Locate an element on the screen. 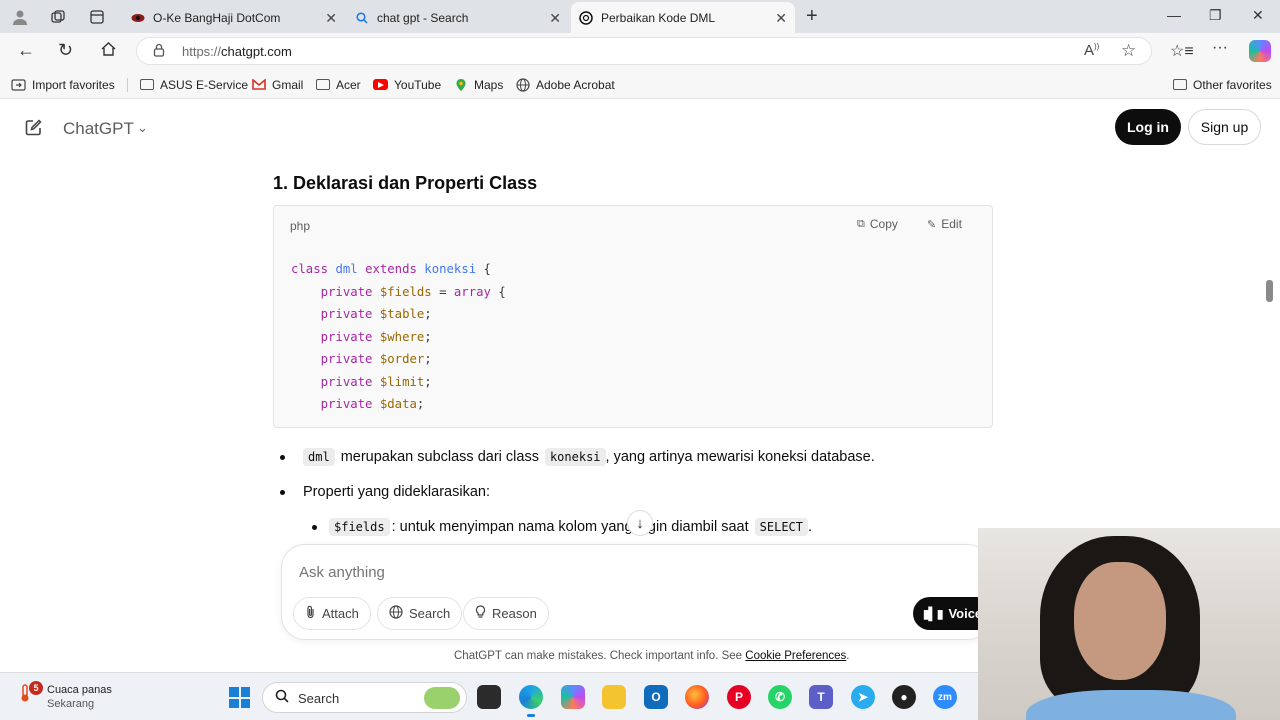 The width and height of the screenshot is (1280, 720). chatgpt-header: ChatGPT ⌄ Log in Sign up is located at coordinates (640, 128).